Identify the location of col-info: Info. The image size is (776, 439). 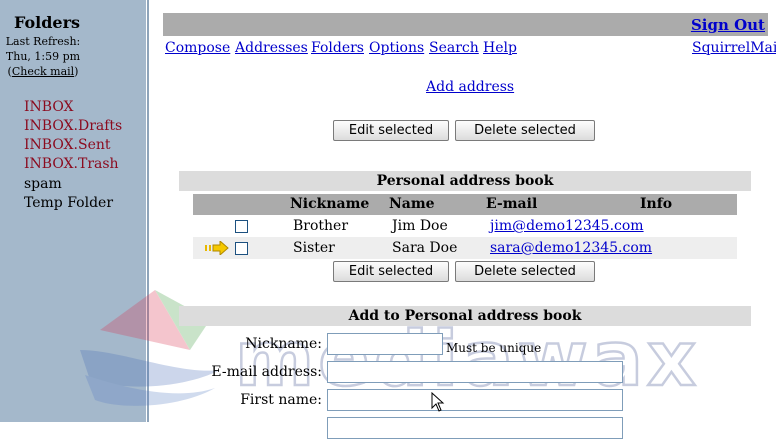
(656, 204).